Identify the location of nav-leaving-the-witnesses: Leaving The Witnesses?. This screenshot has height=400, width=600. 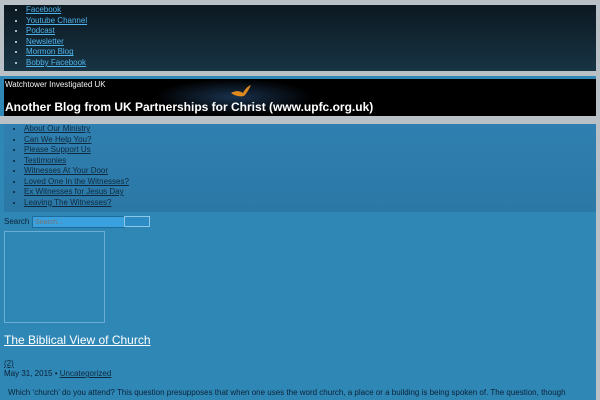
(67, 202).